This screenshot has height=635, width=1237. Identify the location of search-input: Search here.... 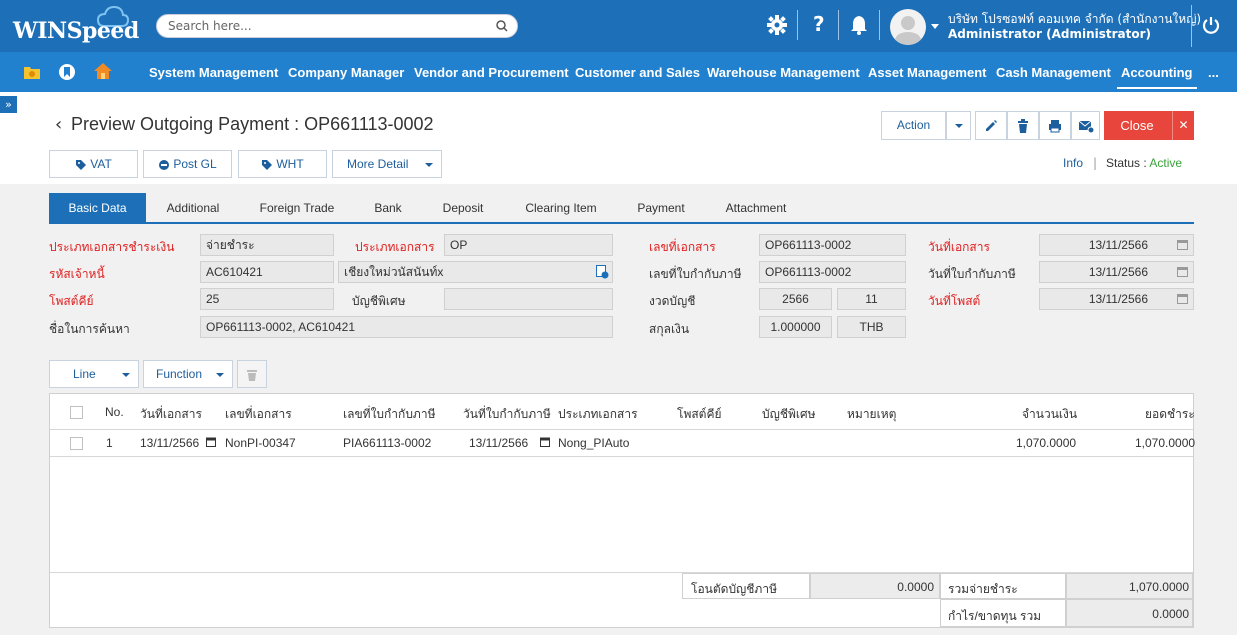
(337, 26).